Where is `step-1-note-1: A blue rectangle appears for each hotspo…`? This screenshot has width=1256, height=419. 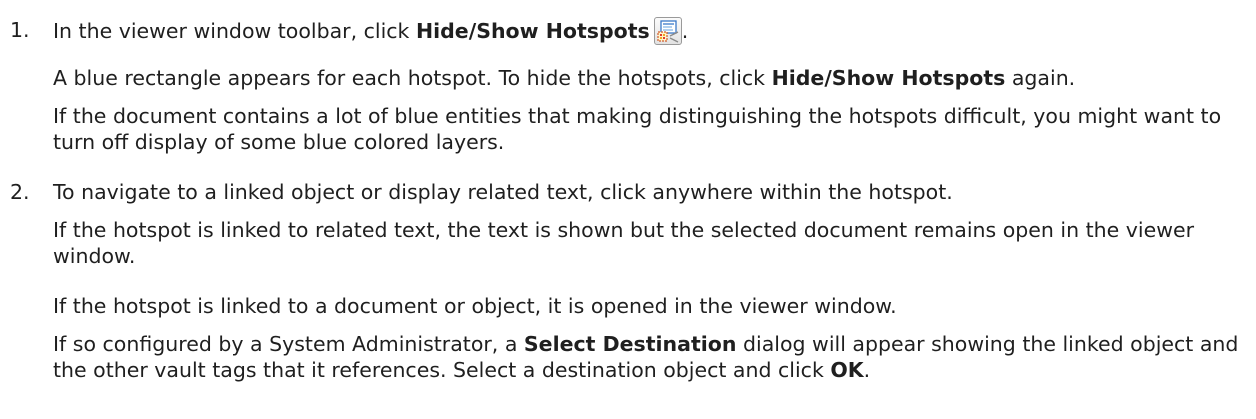 step-1-note-1: A blue rectangle appears for each hotspo… is located at coordinates (564, 78).